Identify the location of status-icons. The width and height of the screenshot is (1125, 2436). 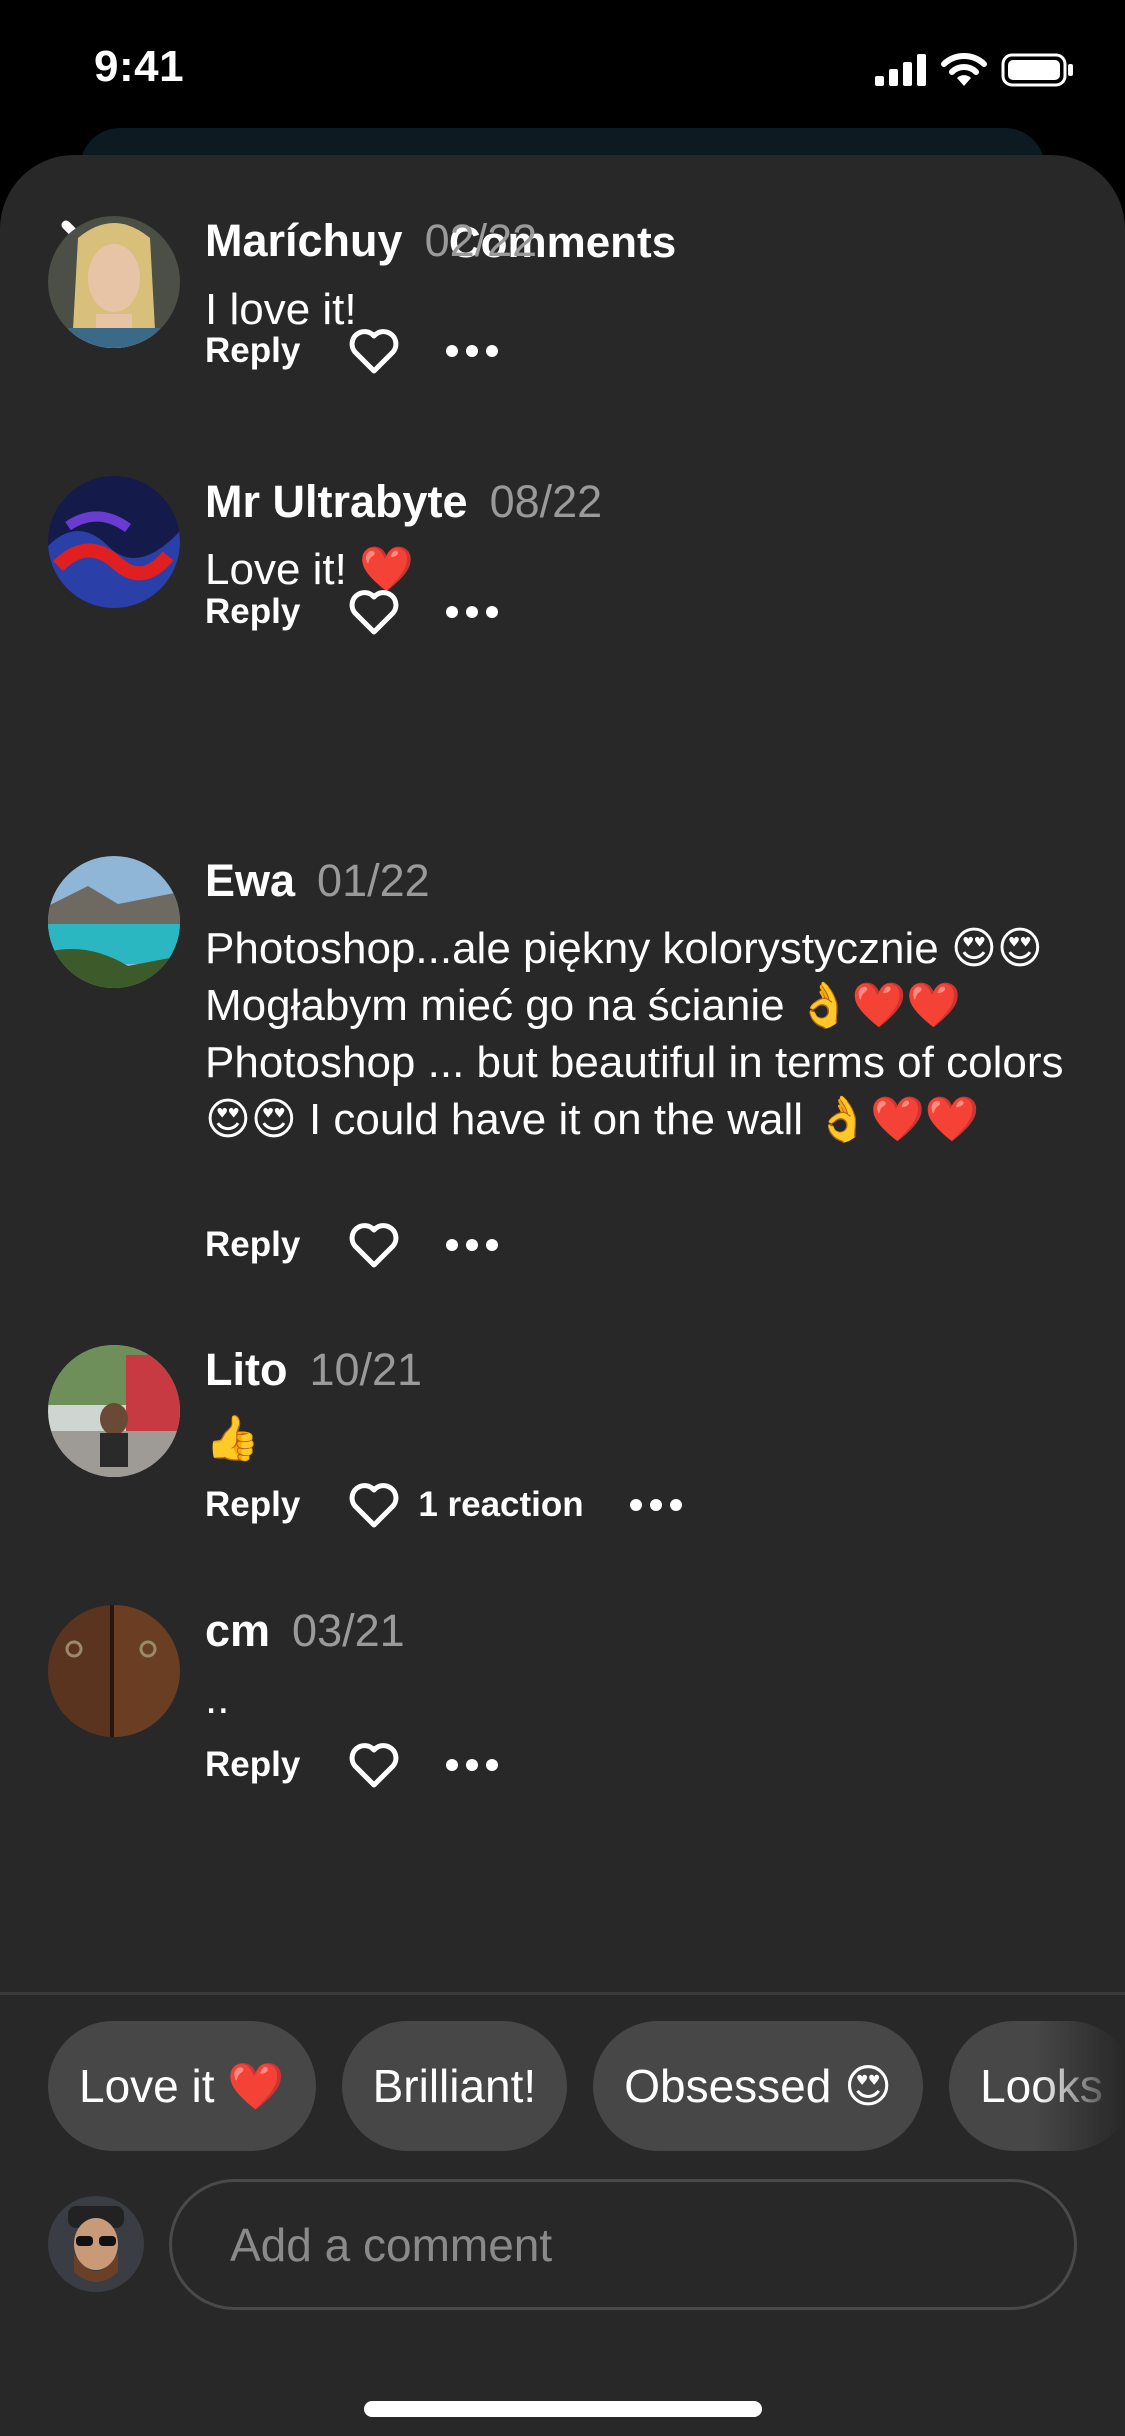
(975, 70).